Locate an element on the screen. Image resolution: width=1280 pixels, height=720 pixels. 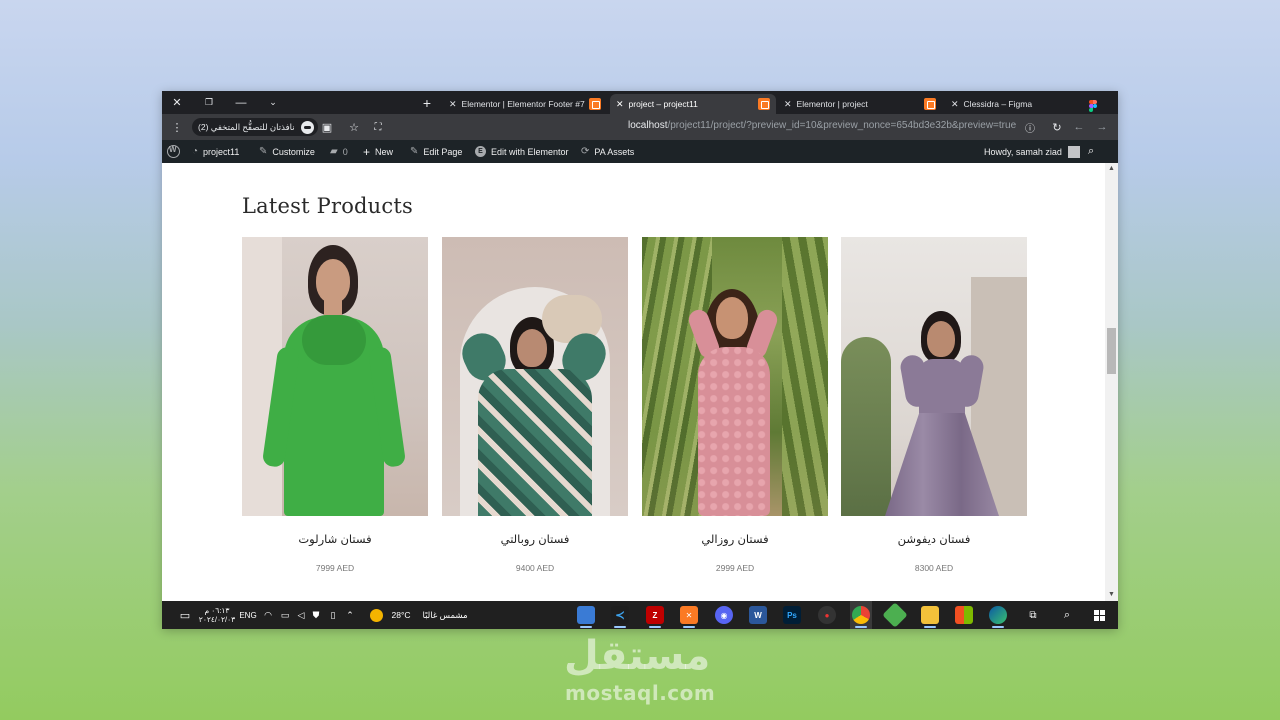
weather-text: مشمس غالبًا is located at coordinates (445, 615).